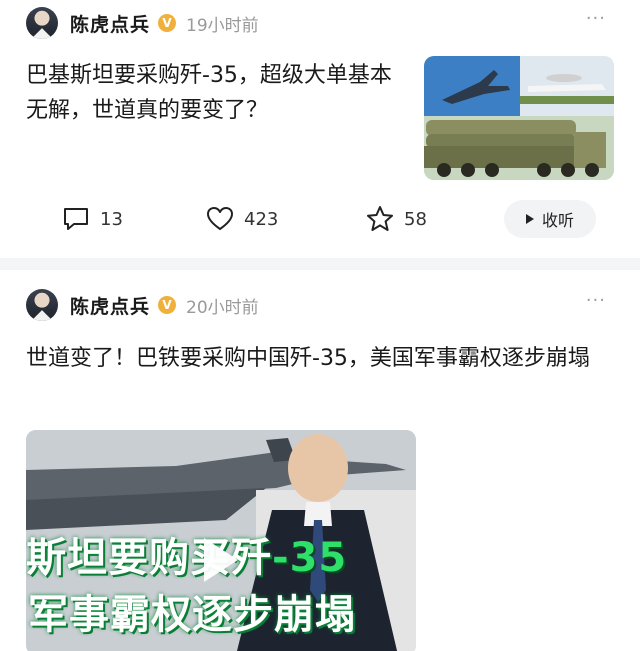 The height and width of the screenshot is (651, 640). What do you see at coordinates (222, 307) in the screenshot?
I see `post-time: 20小时前` at bounding box center [222, 307].